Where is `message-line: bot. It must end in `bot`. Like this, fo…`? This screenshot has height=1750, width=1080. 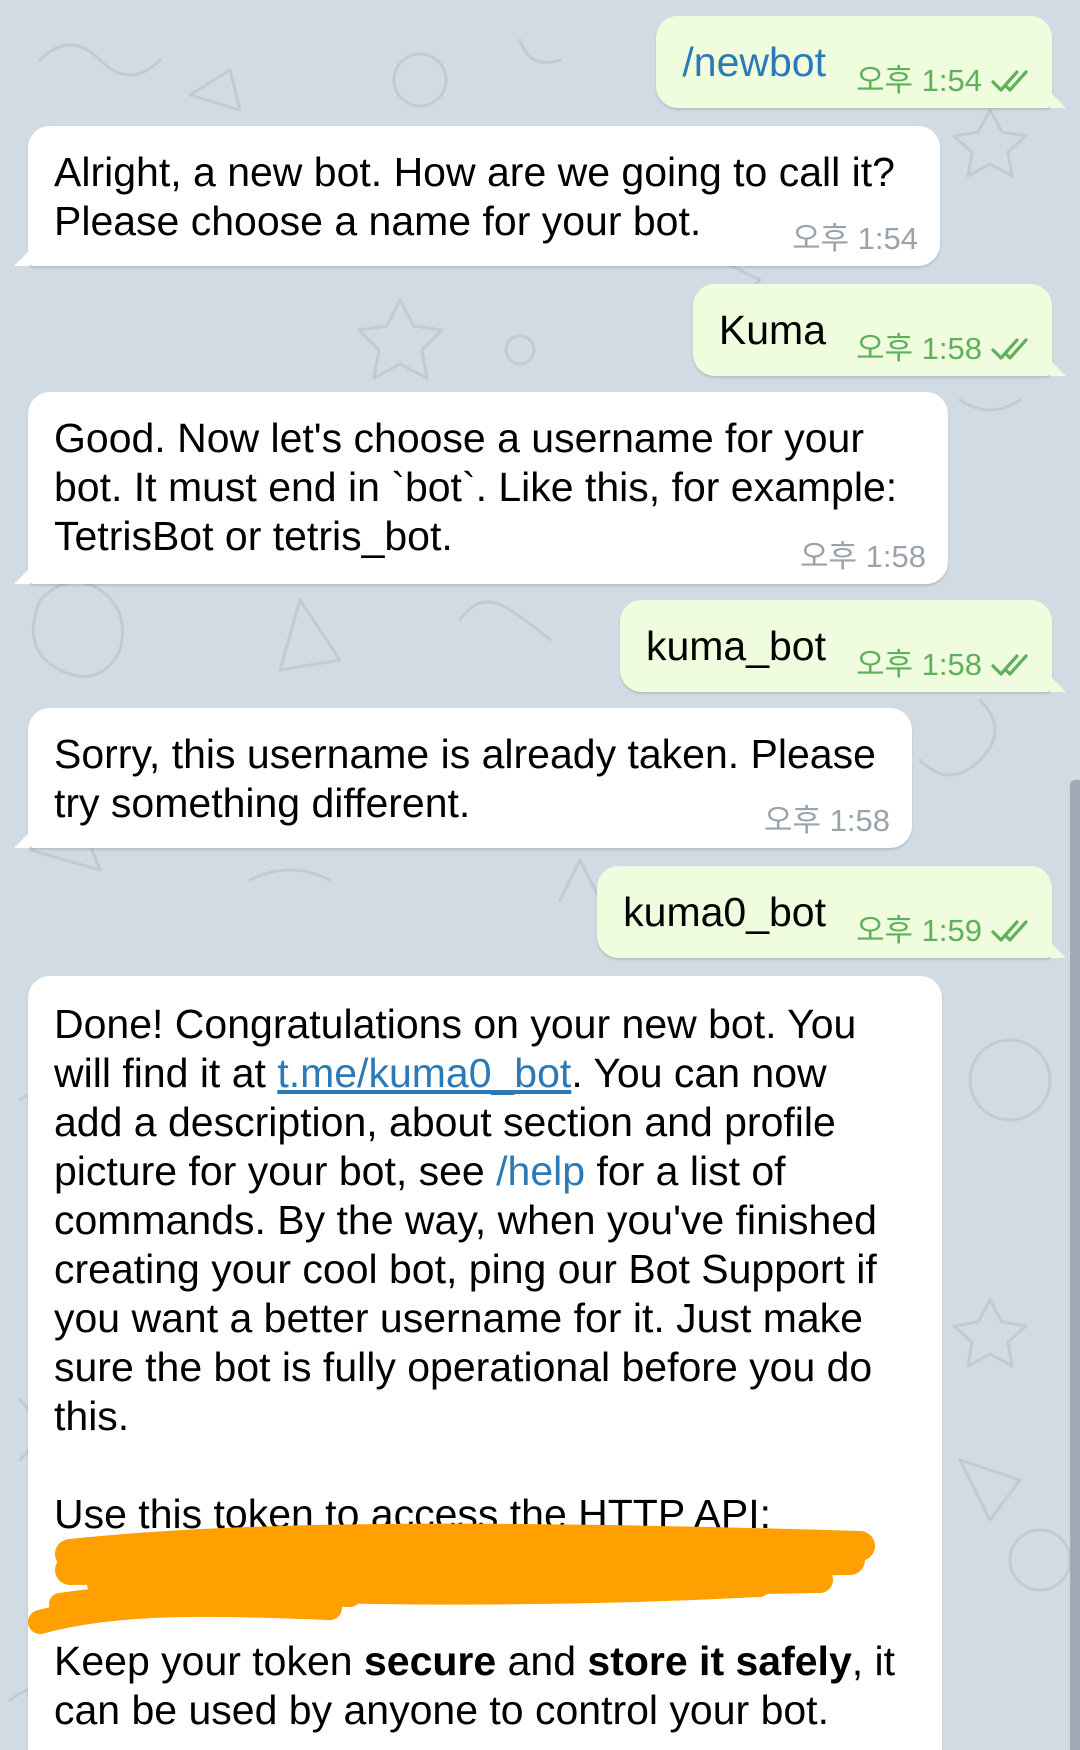 message-line: bot. It must end in `bot`. Like this, fo… is located at coordinates (476, 487).